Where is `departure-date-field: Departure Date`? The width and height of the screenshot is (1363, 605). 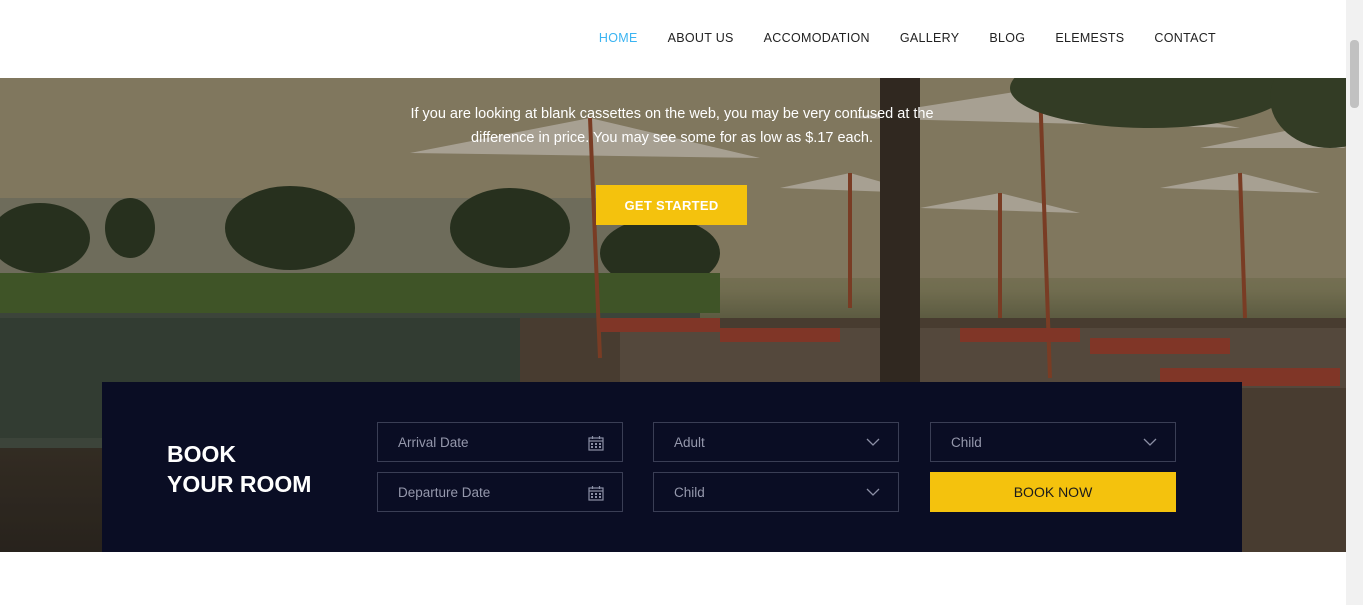
departure-date-field: Departure Date is located at coordinates (500, 492).